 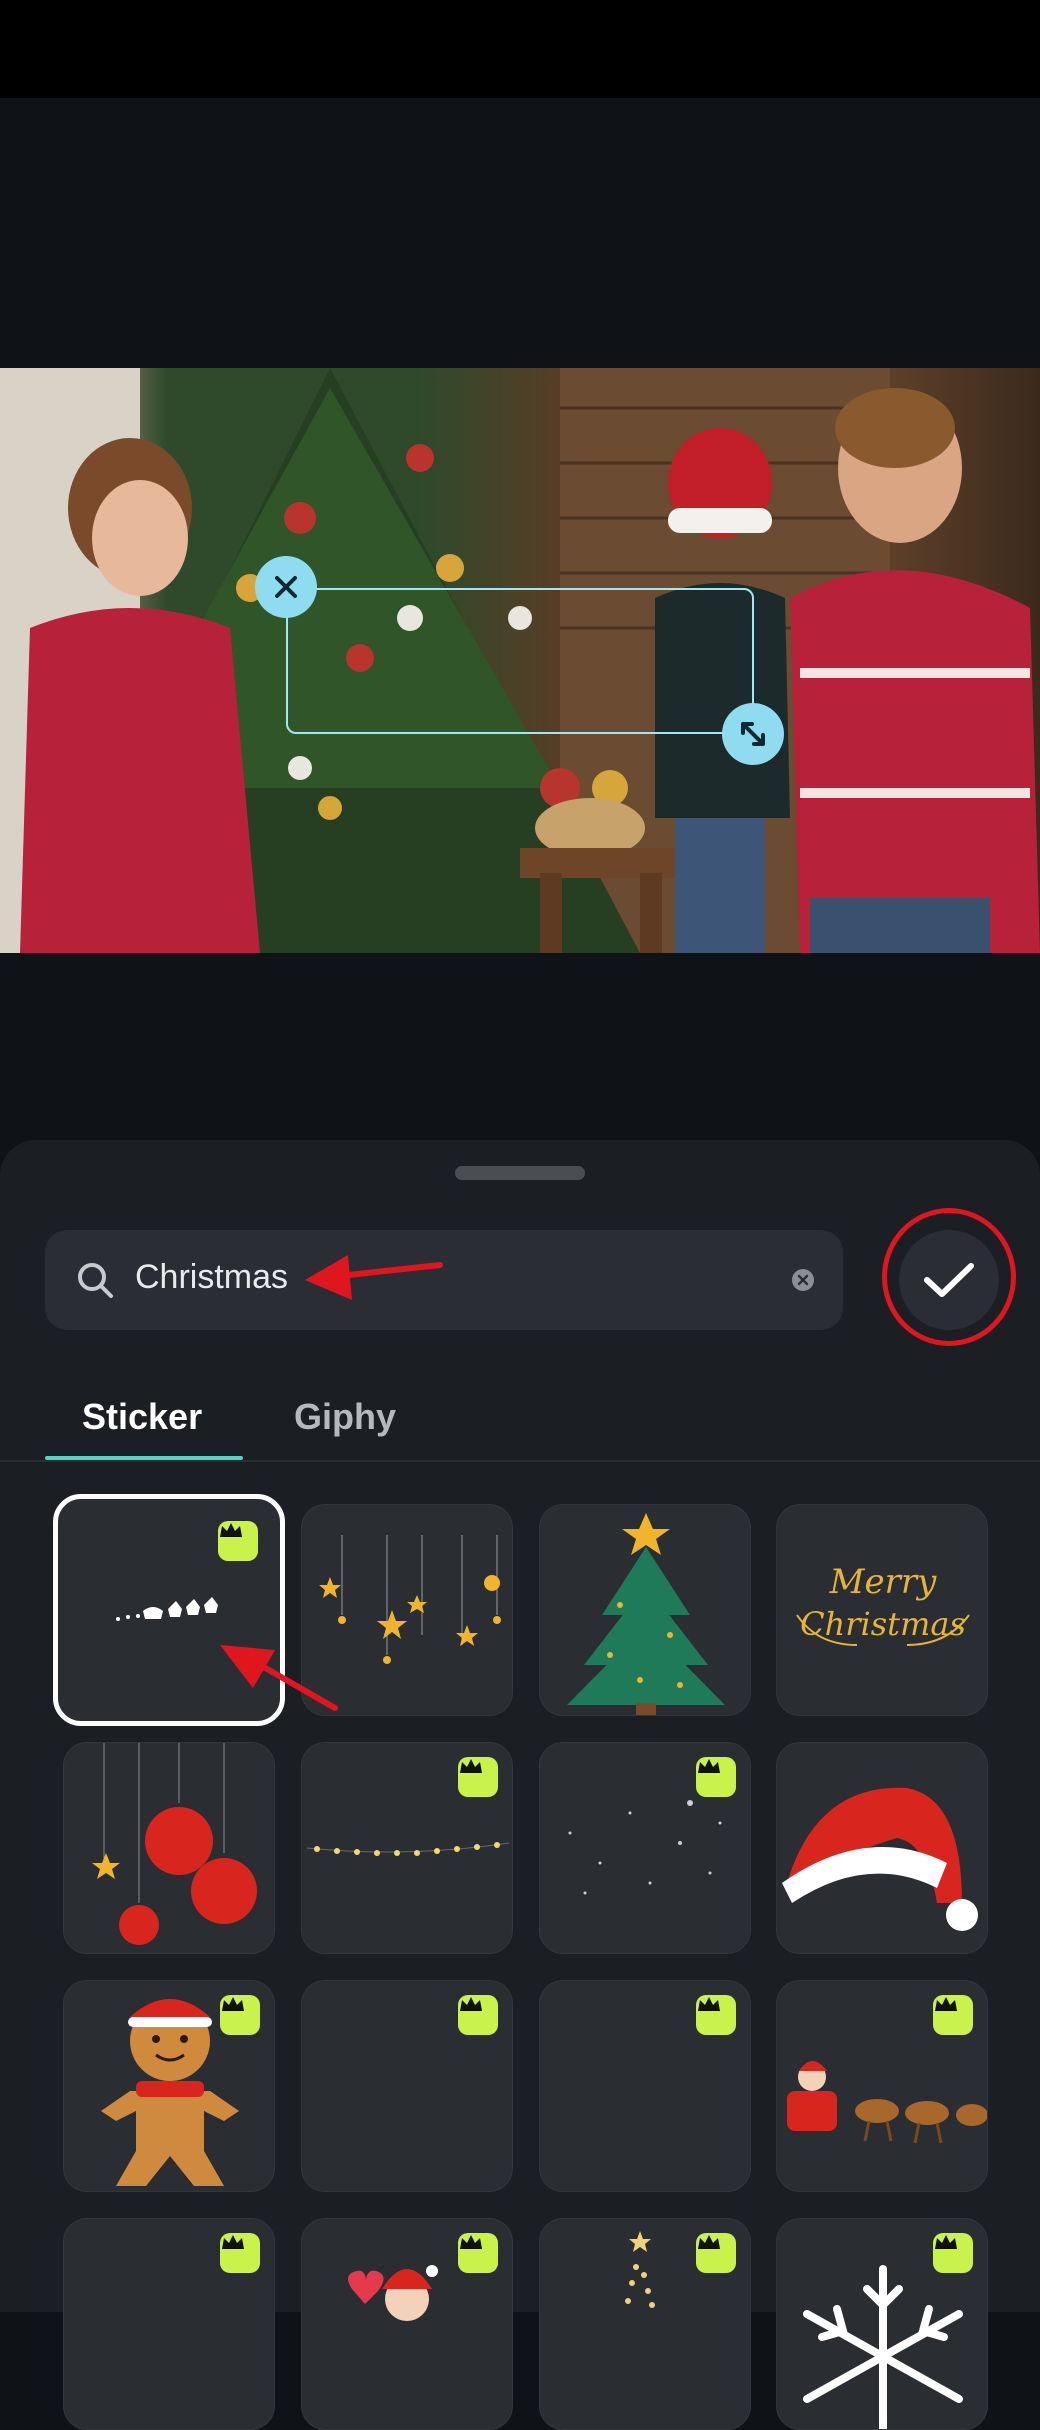 What do you see at coordinates (211, 1277) in the screenshot?
I see `search-query: Christmas` at bounding box center [211, 1277].